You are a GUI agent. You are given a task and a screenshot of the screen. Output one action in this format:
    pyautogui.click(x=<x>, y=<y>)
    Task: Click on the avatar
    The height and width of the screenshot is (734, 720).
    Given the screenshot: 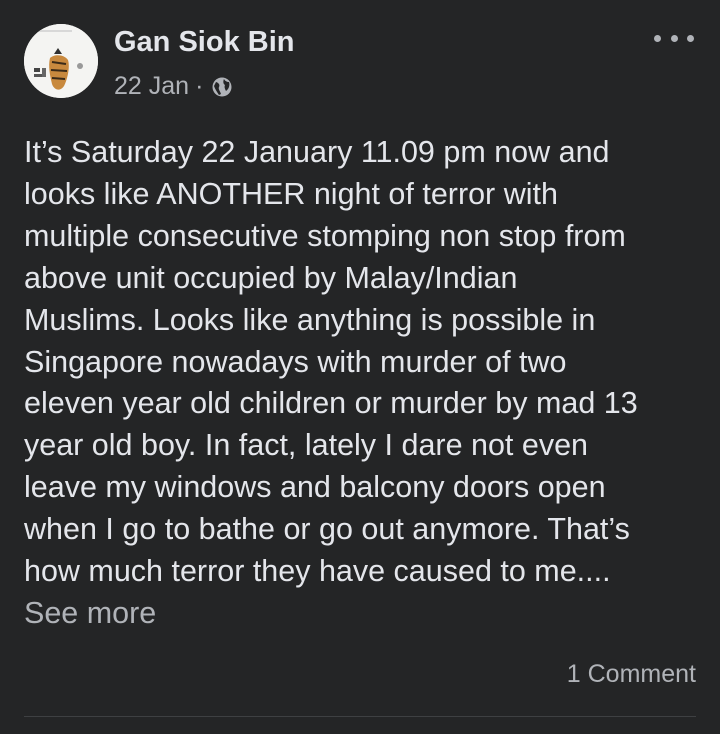 What is the action you would take?
    pyautogui.click(x=61, y=61)
    